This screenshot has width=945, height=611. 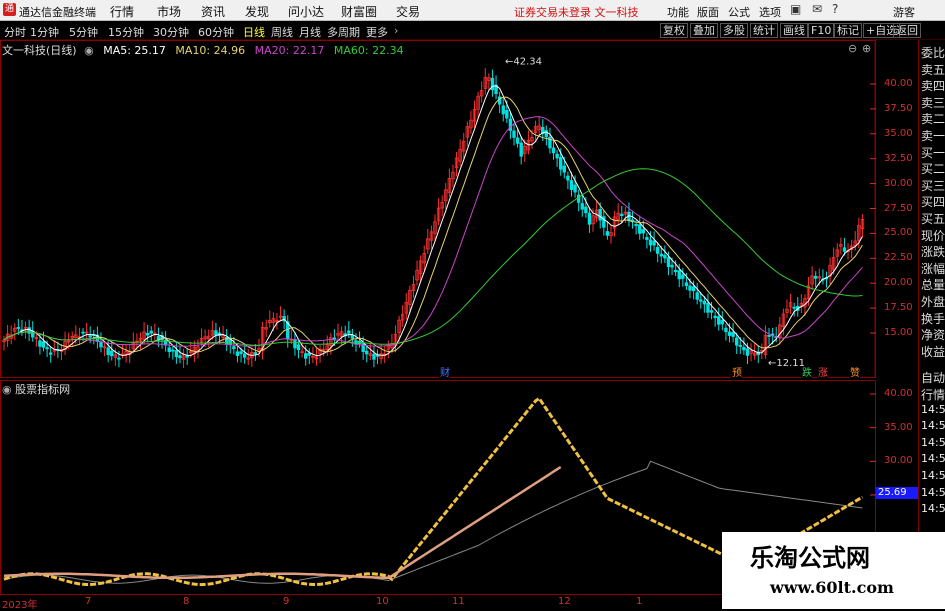 What do you see at coordinates (89, 50) in the screenshot?
I see `settings-icon: ◉` at bounding box center [89, 50].